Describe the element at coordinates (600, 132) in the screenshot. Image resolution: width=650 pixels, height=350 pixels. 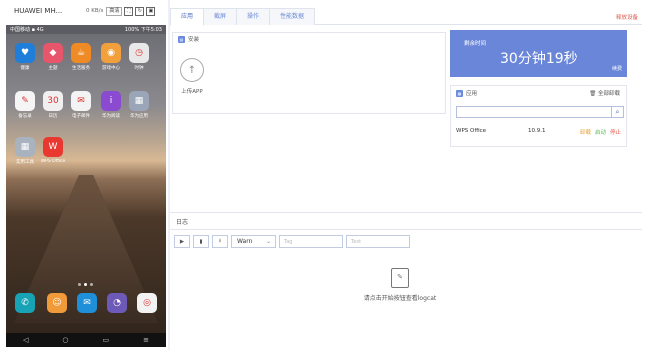
I see `app-start-button: 启动` at that location.